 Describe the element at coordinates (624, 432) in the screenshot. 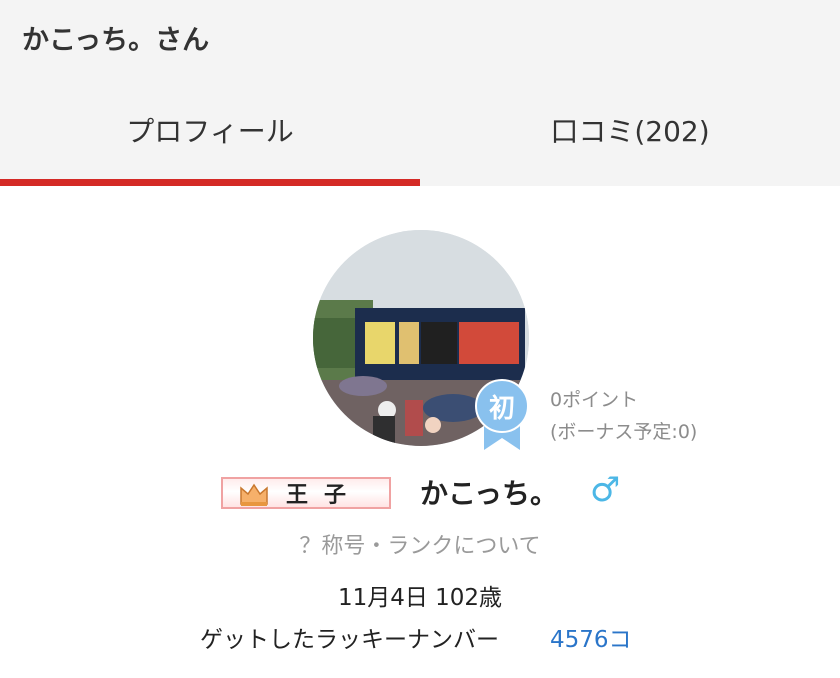

I see `bonus-points: (ボーナス予定:0)` at that location.